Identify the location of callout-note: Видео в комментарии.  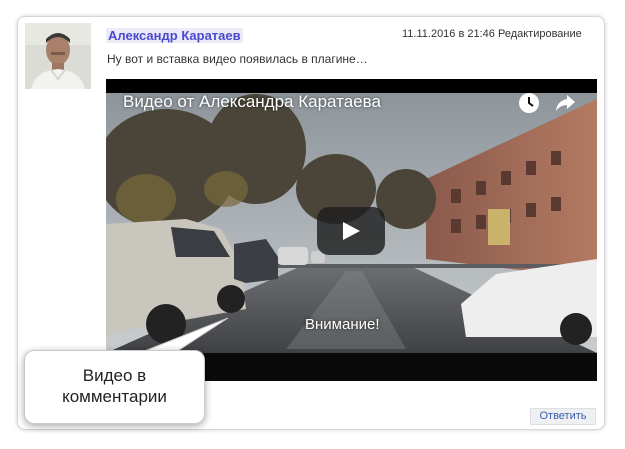
(114, 387).